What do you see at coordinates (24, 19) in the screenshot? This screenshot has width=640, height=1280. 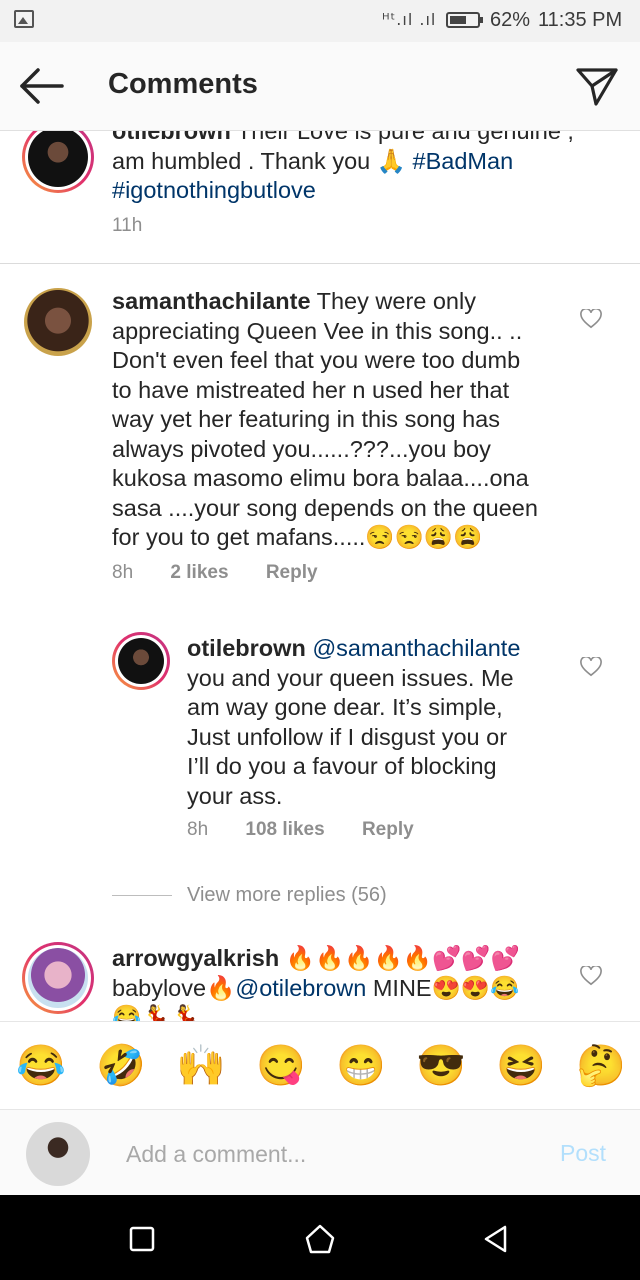 I see `gallery-icon` at bounding box center [24, 19].